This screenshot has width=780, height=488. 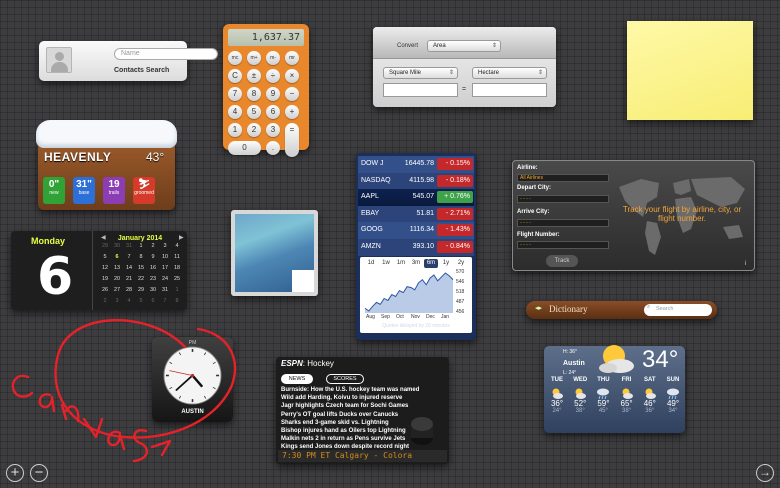 I want to click on calc-key: 5, so click(x=254, y=112).